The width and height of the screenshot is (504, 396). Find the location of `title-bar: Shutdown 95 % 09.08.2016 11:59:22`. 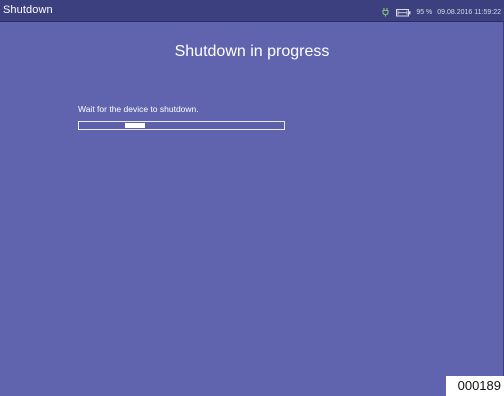

title-bar: Shutdown 95 % 09.08.2016 11:59:22 is located at coordinates (252, 11).